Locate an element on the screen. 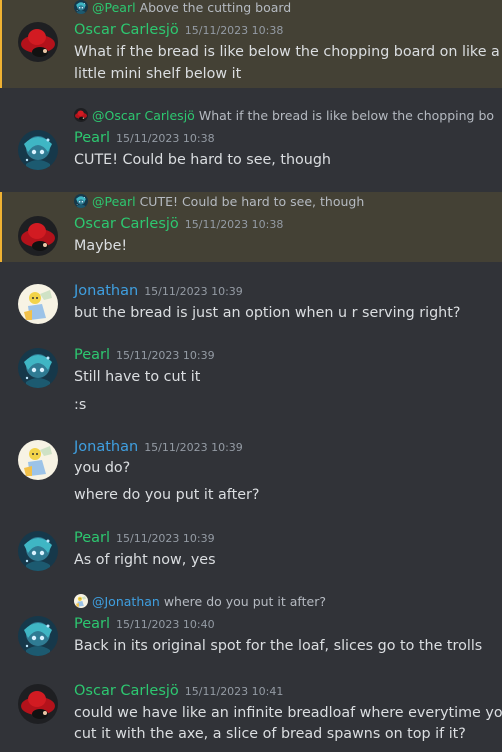 Image resolution: width=502 pixels, height=752 pixels. message-text: As of right now, yes is located at coordinates (145, 560).